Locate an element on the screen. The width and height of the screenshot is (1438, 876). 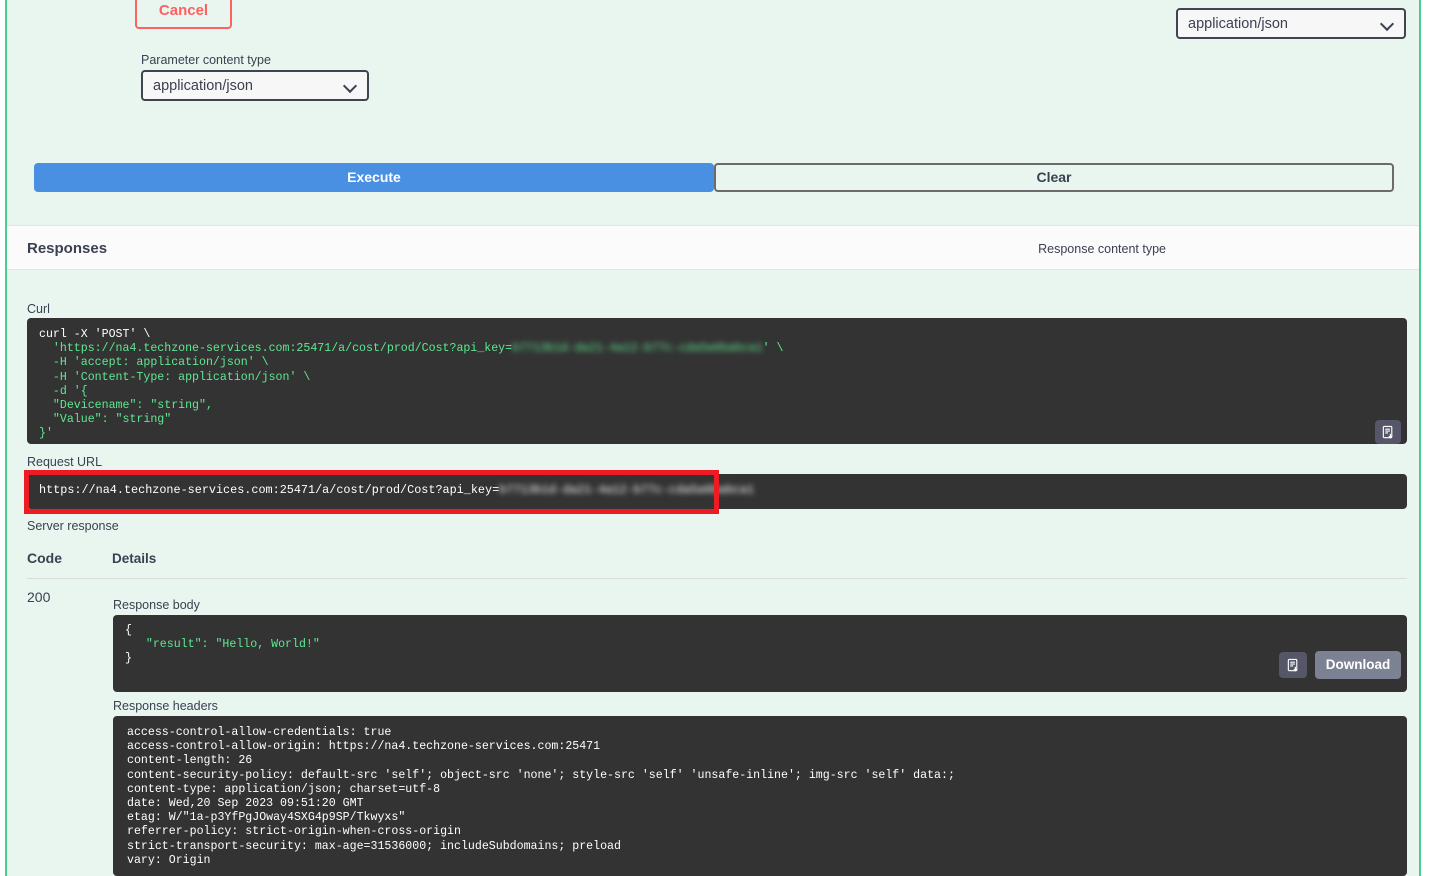
response-body-block: { "result": "Hello, World!" } is located at coordinates (760, 653).